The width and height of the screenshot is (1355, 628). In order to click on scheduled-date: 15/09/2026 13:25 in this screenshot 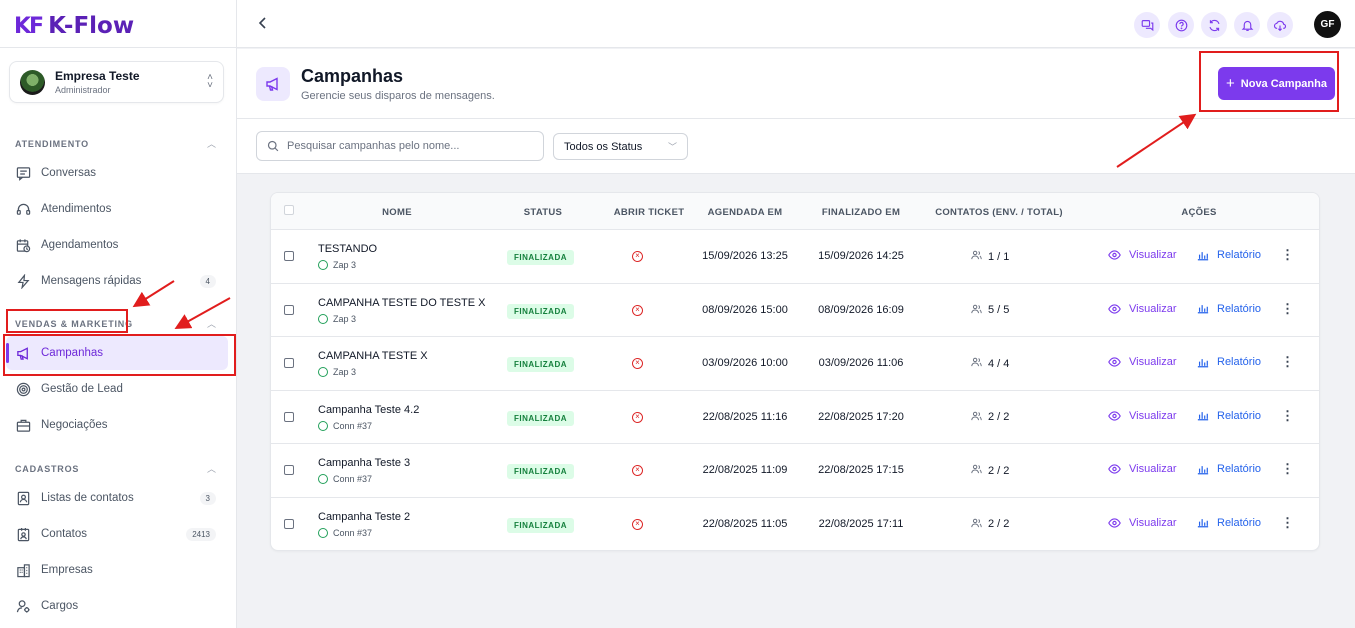, I will do `click(745, 256)`.